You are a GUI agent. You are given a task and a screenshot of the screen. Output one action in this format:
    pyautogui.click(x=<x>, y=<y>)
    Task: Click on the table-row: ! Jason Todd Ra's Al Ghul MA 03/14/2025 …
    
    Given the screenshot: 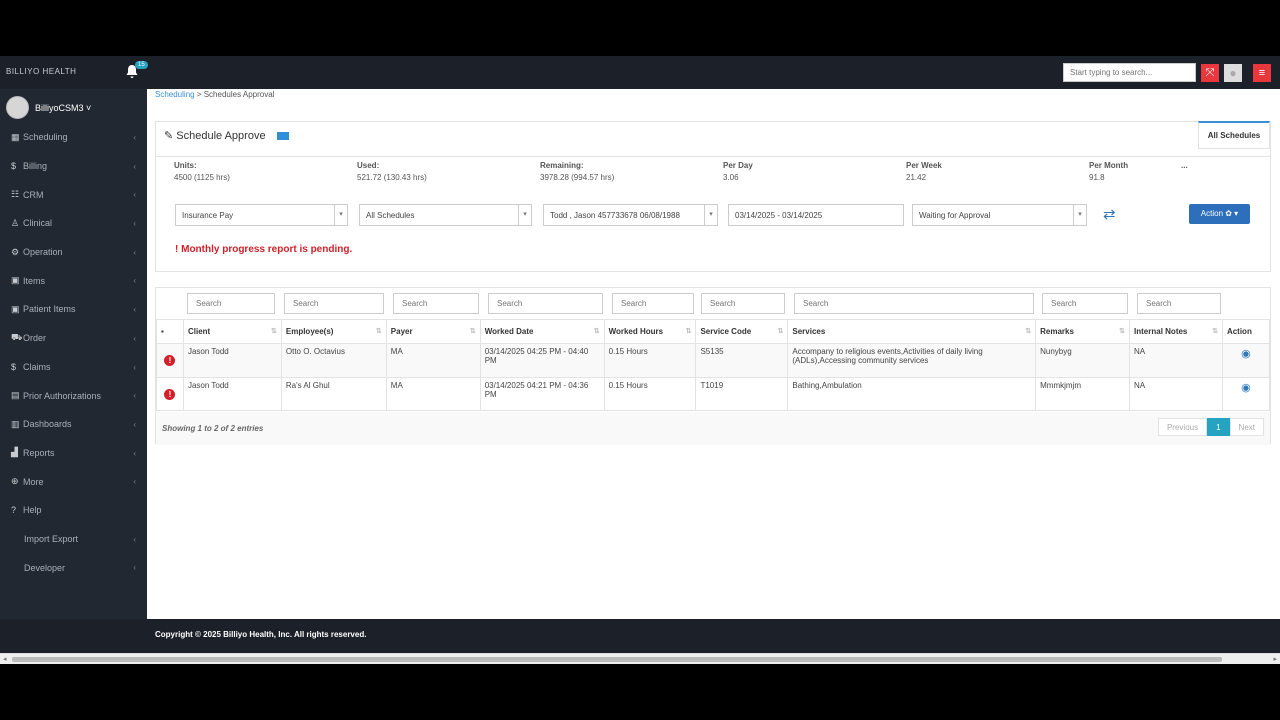 What is the action you would take?
    pyautogui.click(x=713, y=394)
    